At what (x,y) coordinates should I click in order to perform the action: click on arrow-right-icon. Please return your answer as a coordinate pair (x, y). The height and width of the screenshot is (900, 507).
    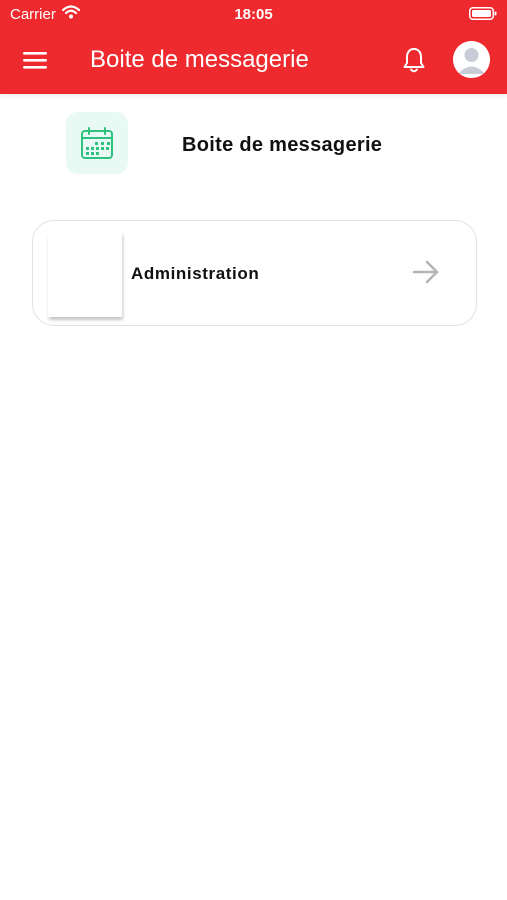
    Looking at the image, I should click on (426, 272).